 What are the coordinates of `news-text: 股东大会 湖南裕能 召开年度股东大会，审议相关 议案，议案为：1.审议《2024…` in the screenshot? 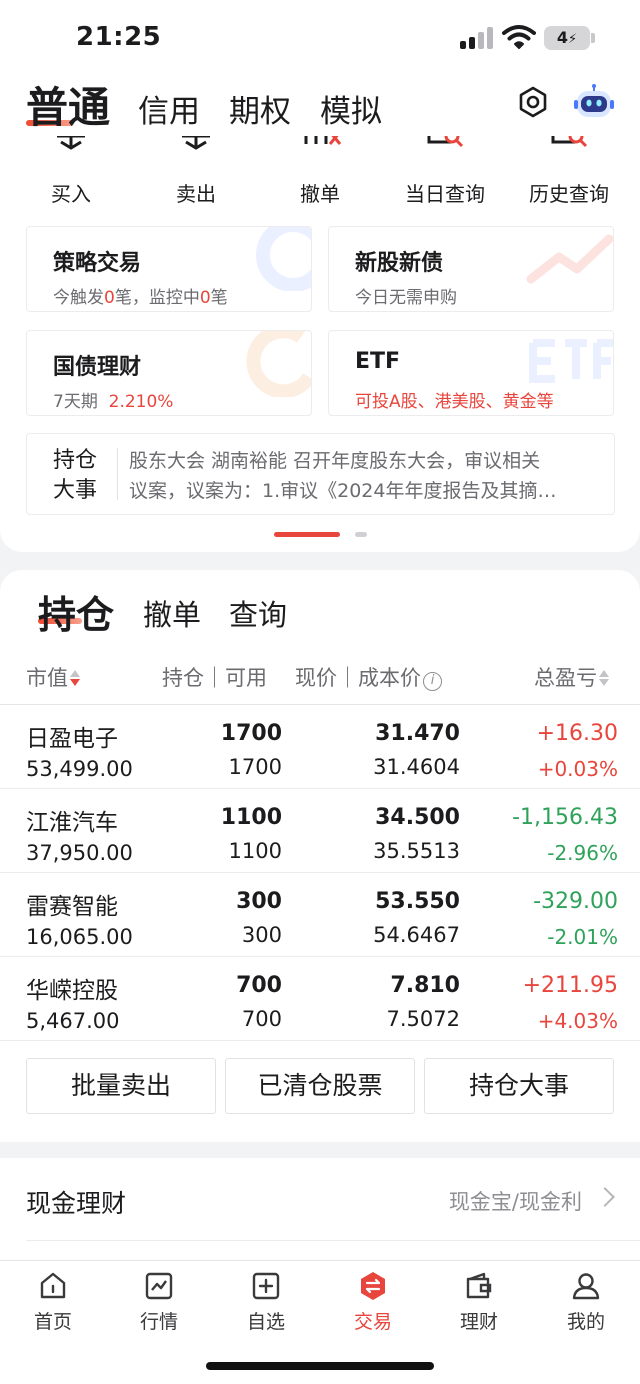 It's located at (364, 476).